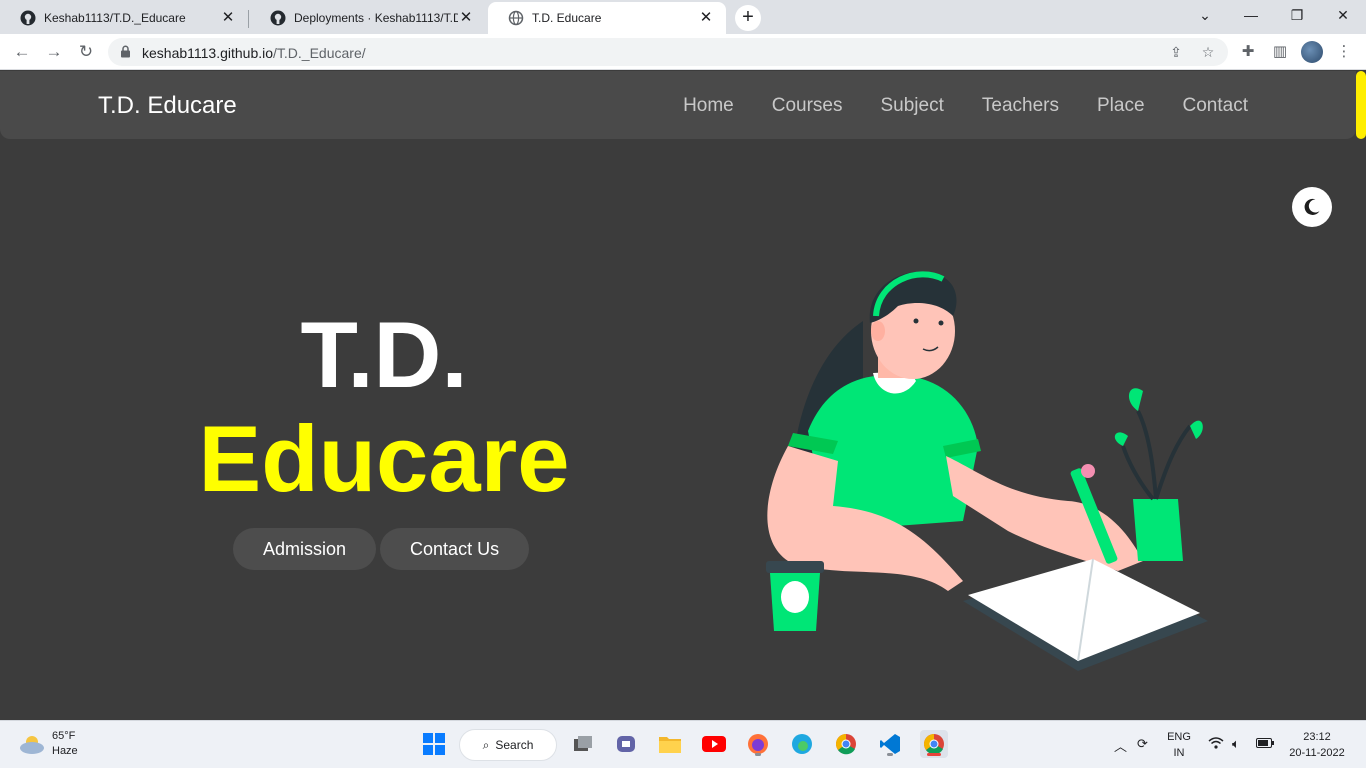 This screenshot has height=768, width=1366. Describe the element at coordinates (115, 18) in the screenshot. I see `tab-title: Keshab1113/T.D._Educare` at that location.